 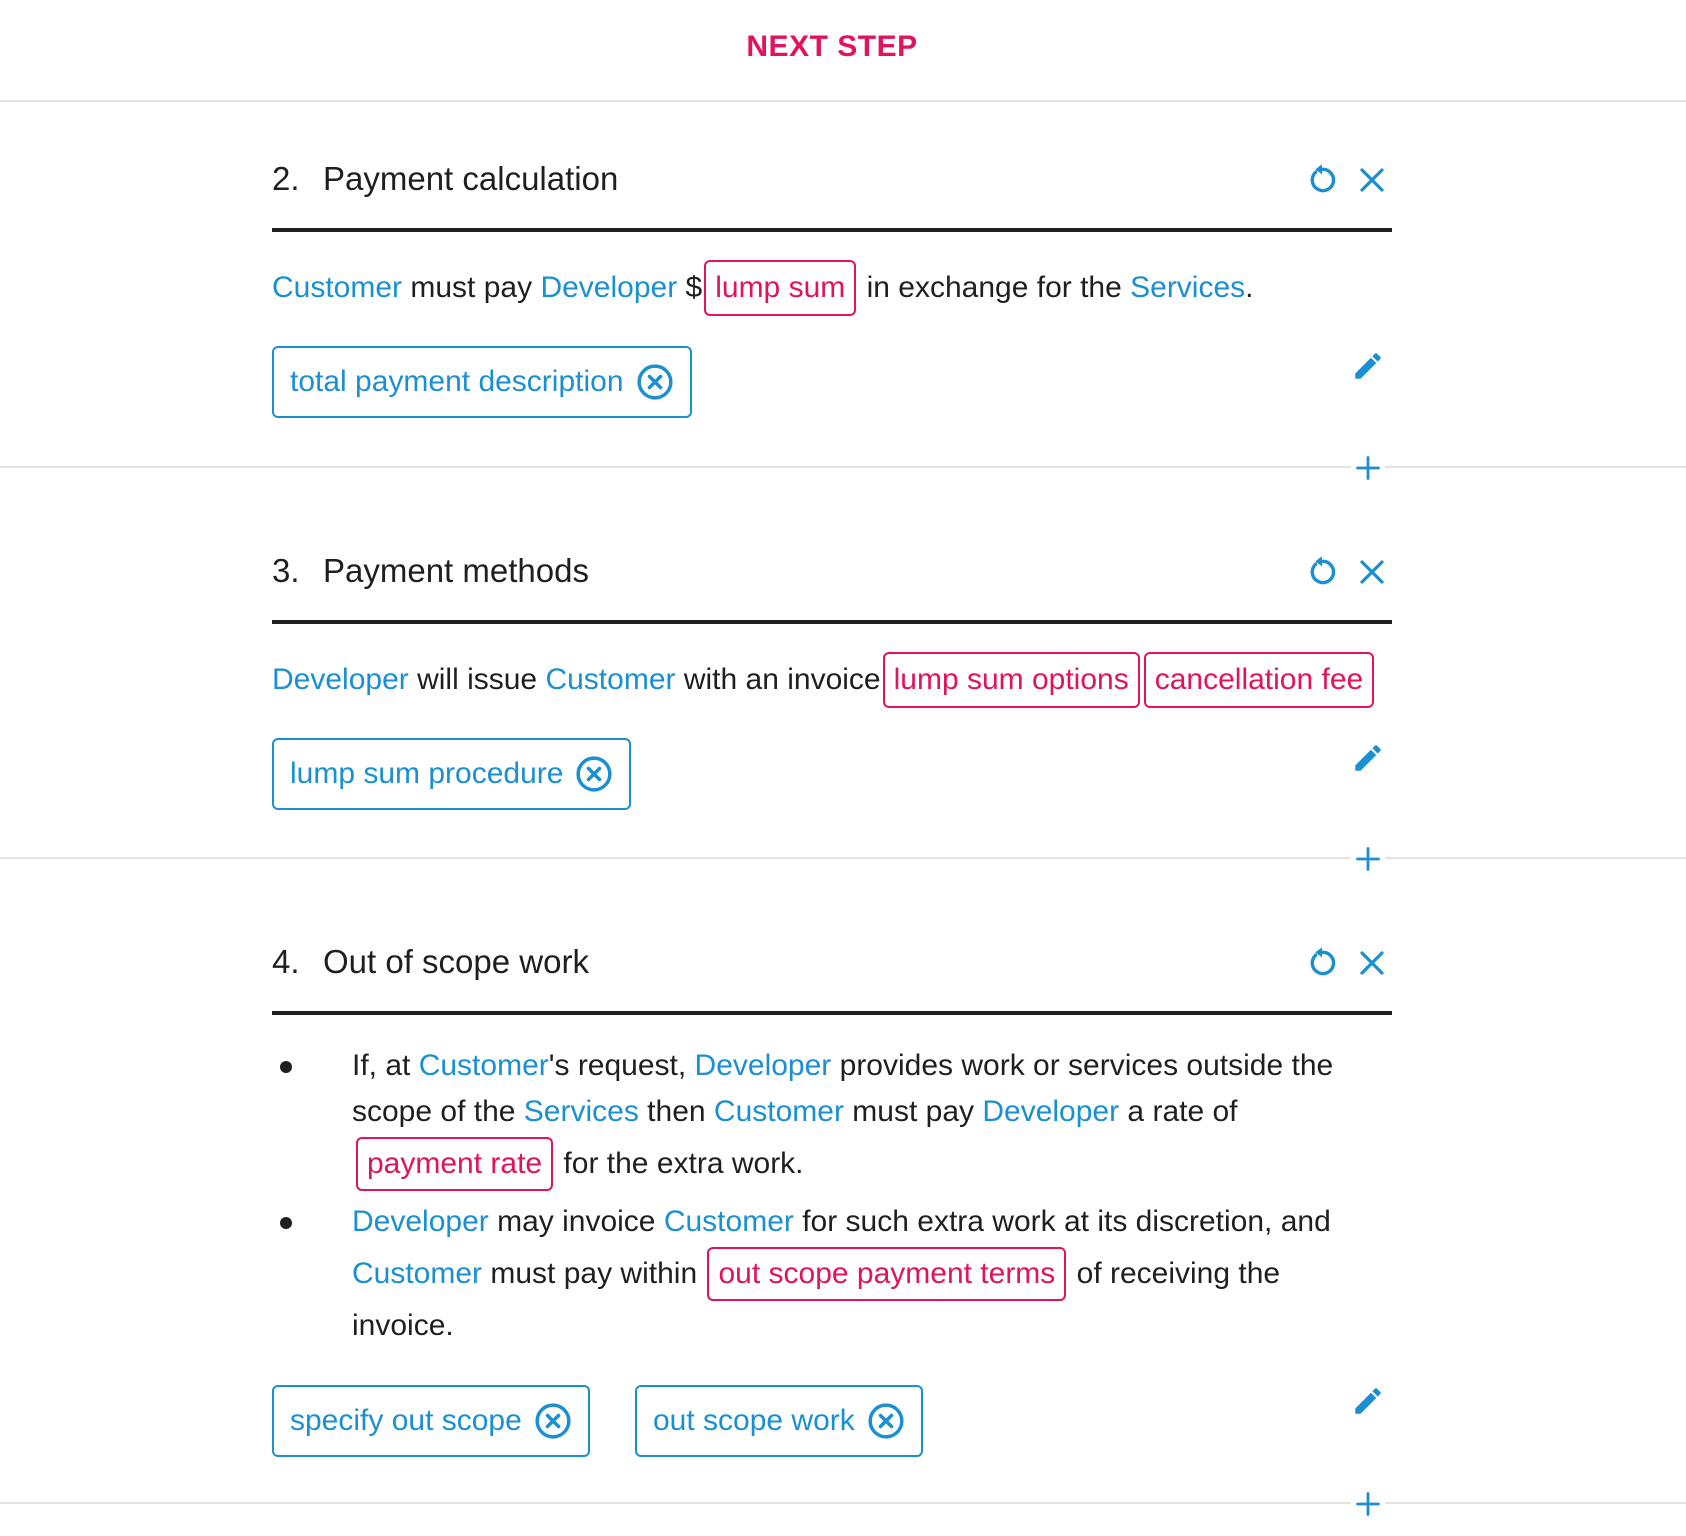 What do you see at coordinates (852, 1326) in the screenshot?
I see `line: invoice.` at bounding box center [852, 1326].